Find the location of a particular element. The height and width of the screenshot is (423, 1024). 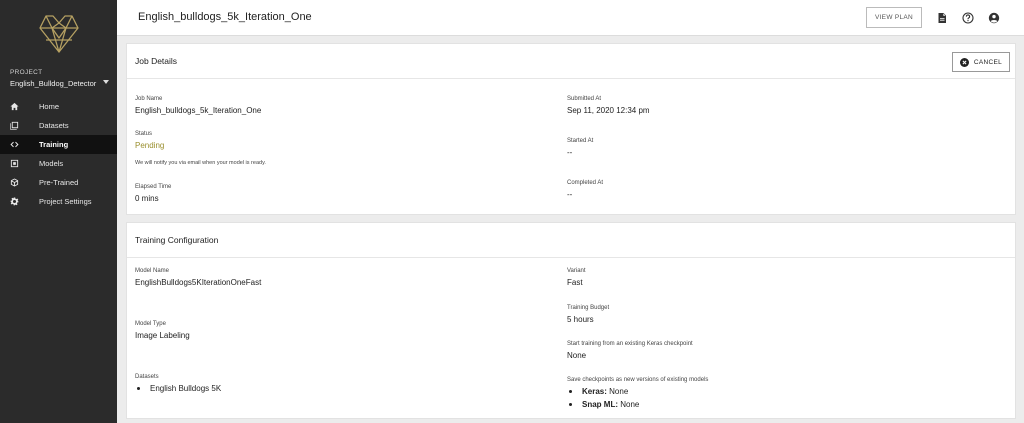

list-item: Snap ML: None is located at coordinates (637, 404).